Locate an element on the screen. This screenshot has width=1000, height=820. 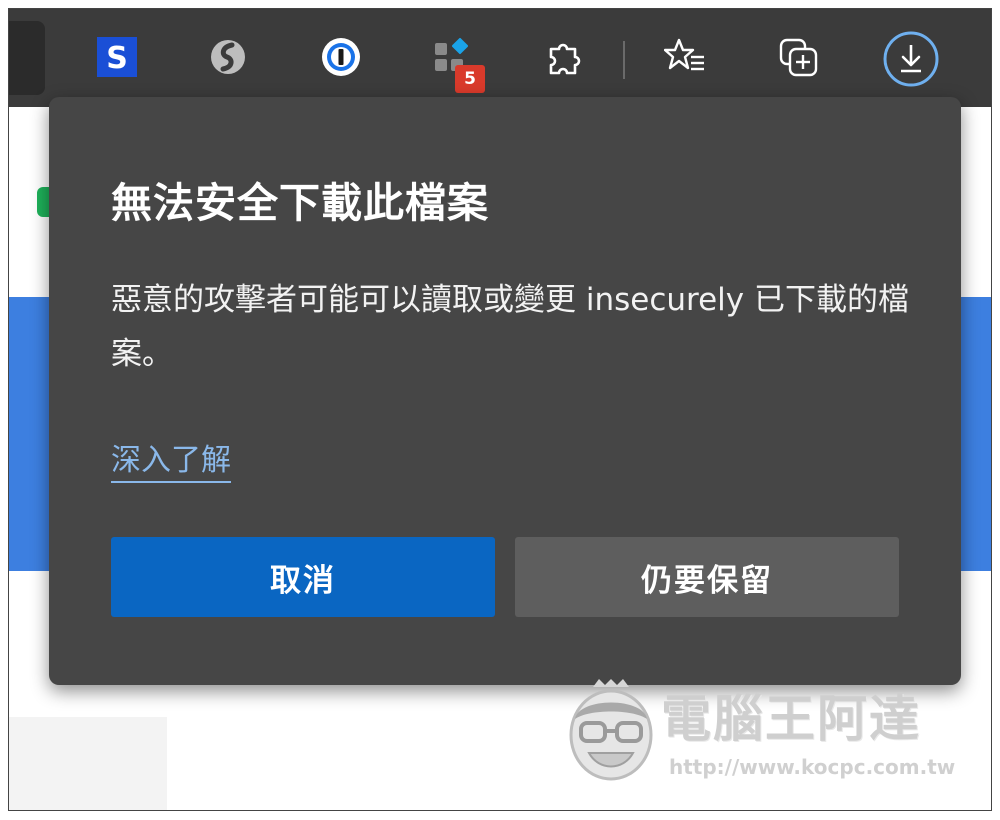
address-bar-edge is located at coordinates (27, 58).